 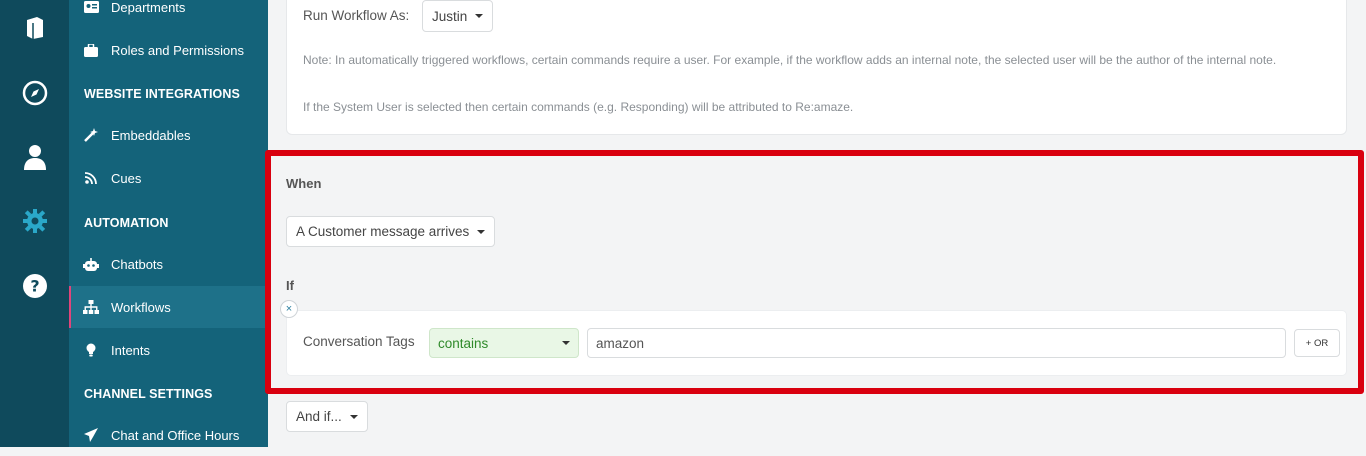 What do you see at coordinates (1317, 343) in the screenshot?
I see `add-or-button: + OR` at bounding box center [1317, 343].